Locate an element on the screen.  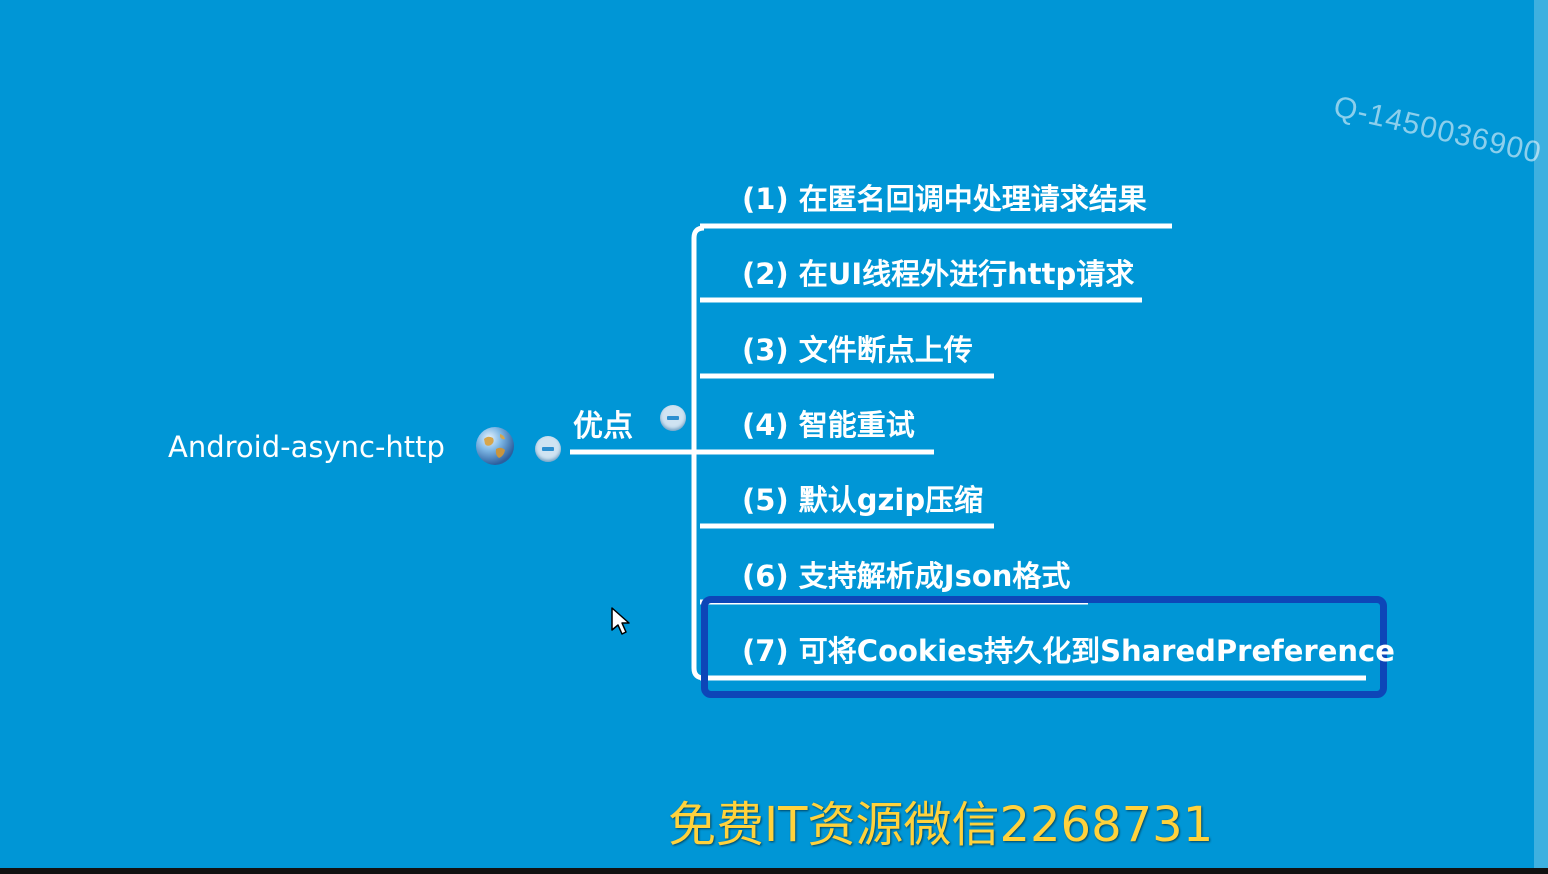
mouse-cursor-icon is located at coordinates (620, 621).